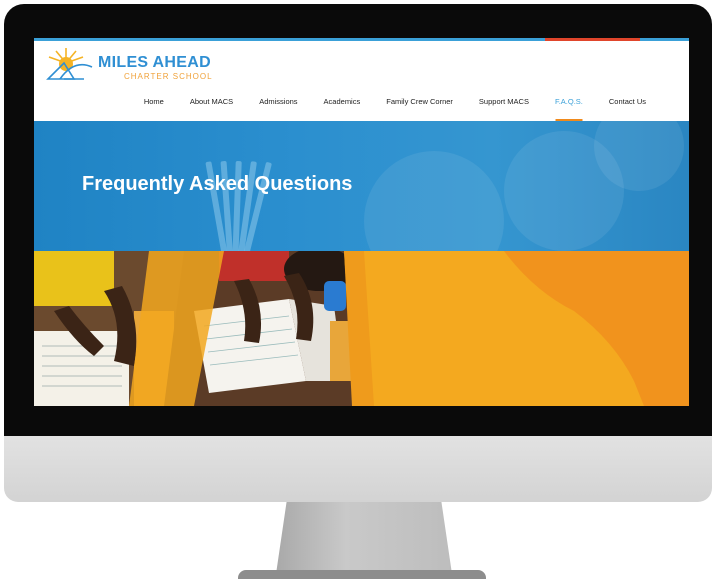 The image size is (717, 579). What do you see at coordinates (217, 184) in the screenshot?
I see `page-title: Frequently Asked Questions` at bounding box center [217, 184].